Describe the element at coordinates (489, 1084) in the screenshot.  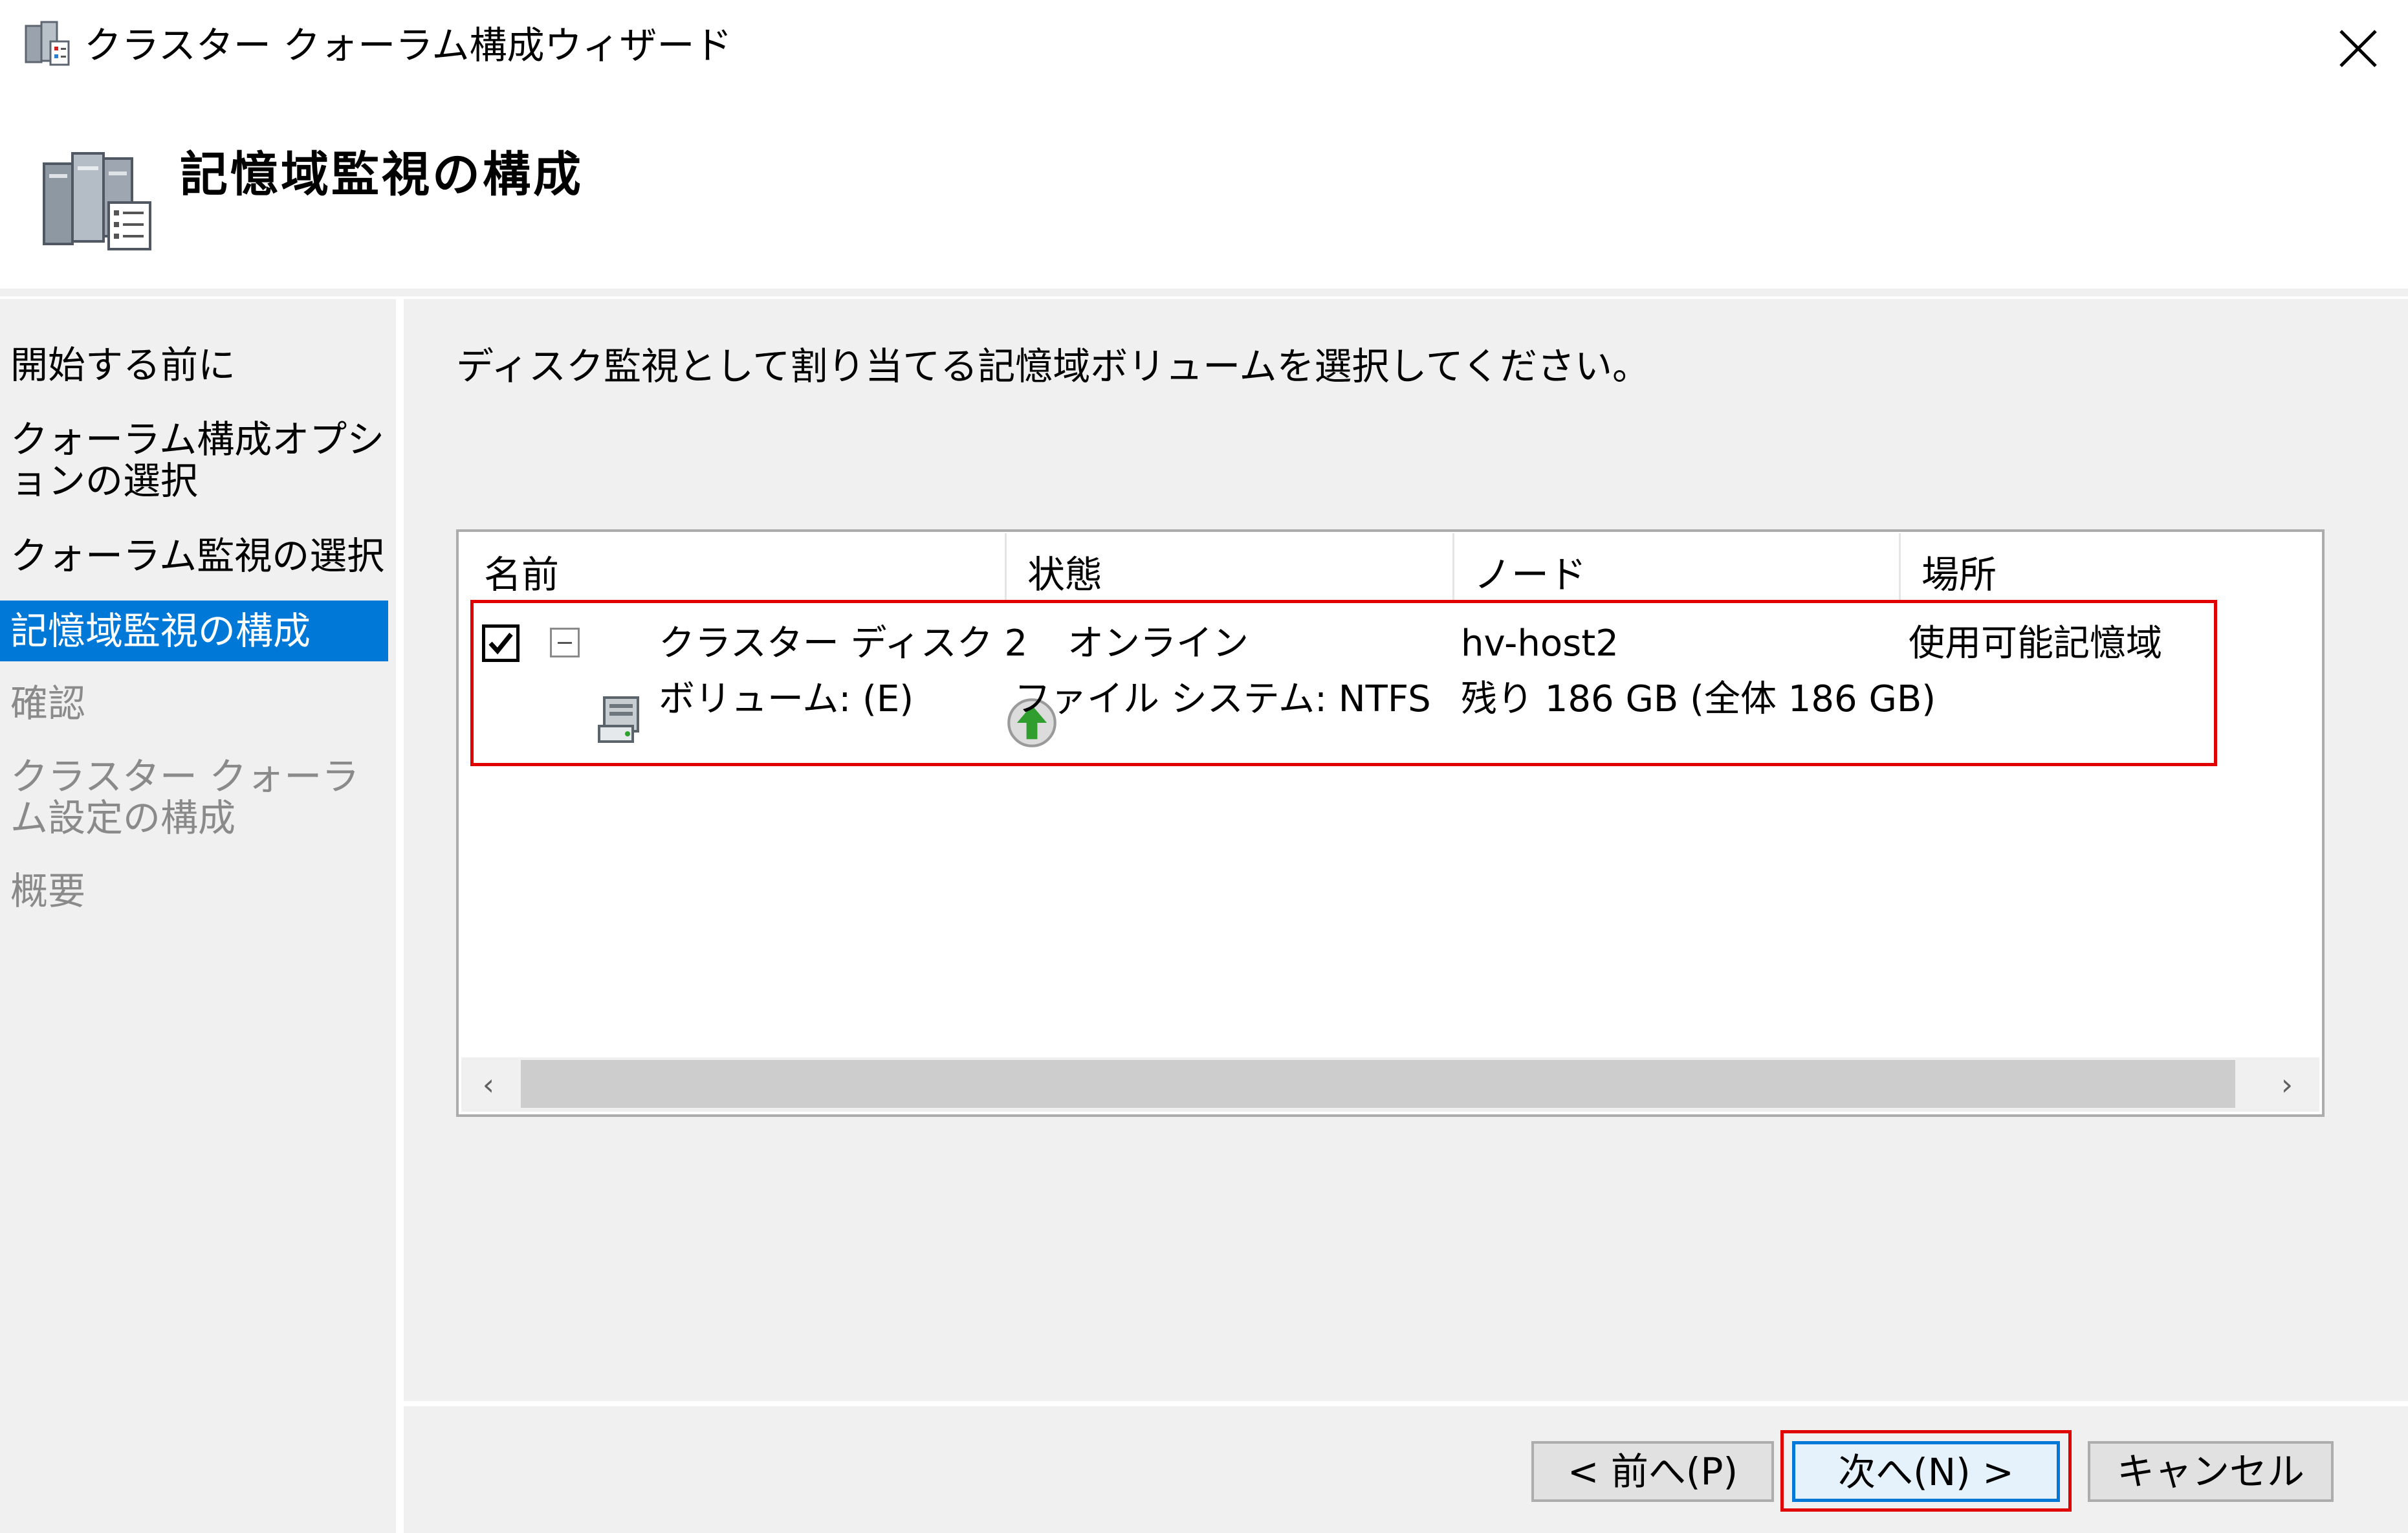
I see `scroll-left-icon: ‹` at that location.